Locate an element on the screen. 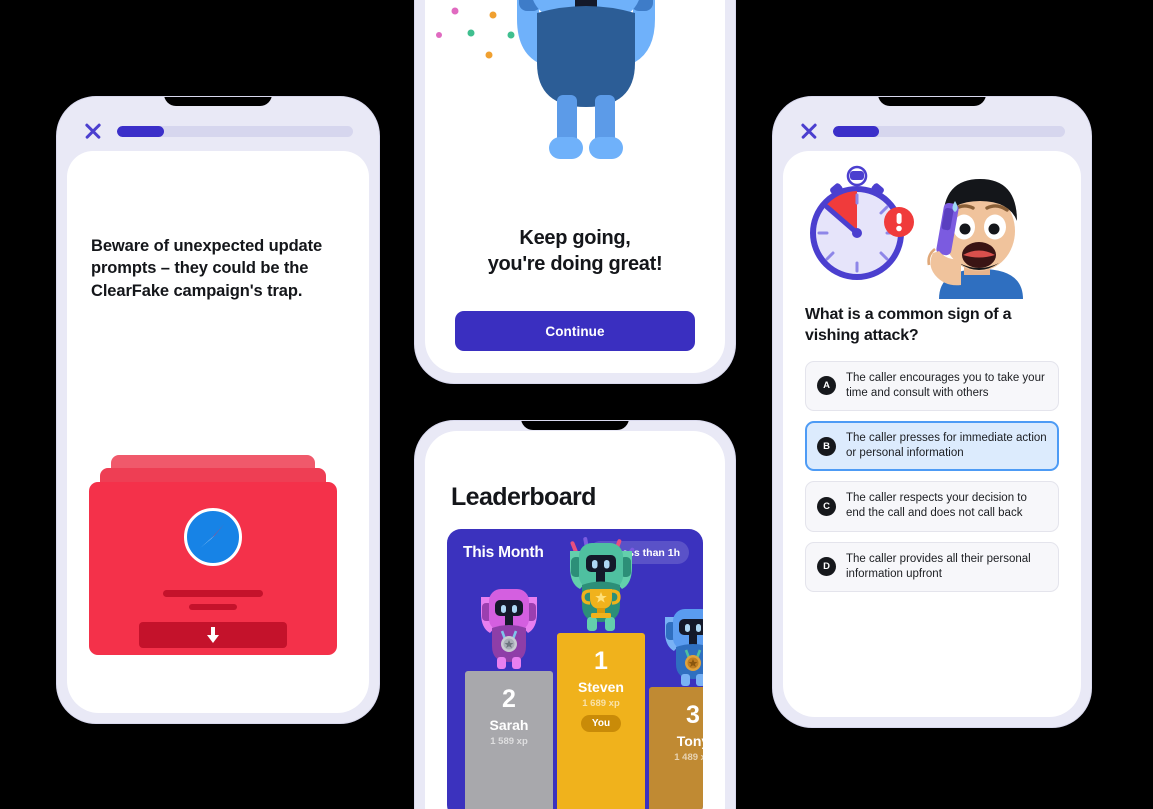  celebration-title-line-1: Keep going, is located at coordinates (575, 238).